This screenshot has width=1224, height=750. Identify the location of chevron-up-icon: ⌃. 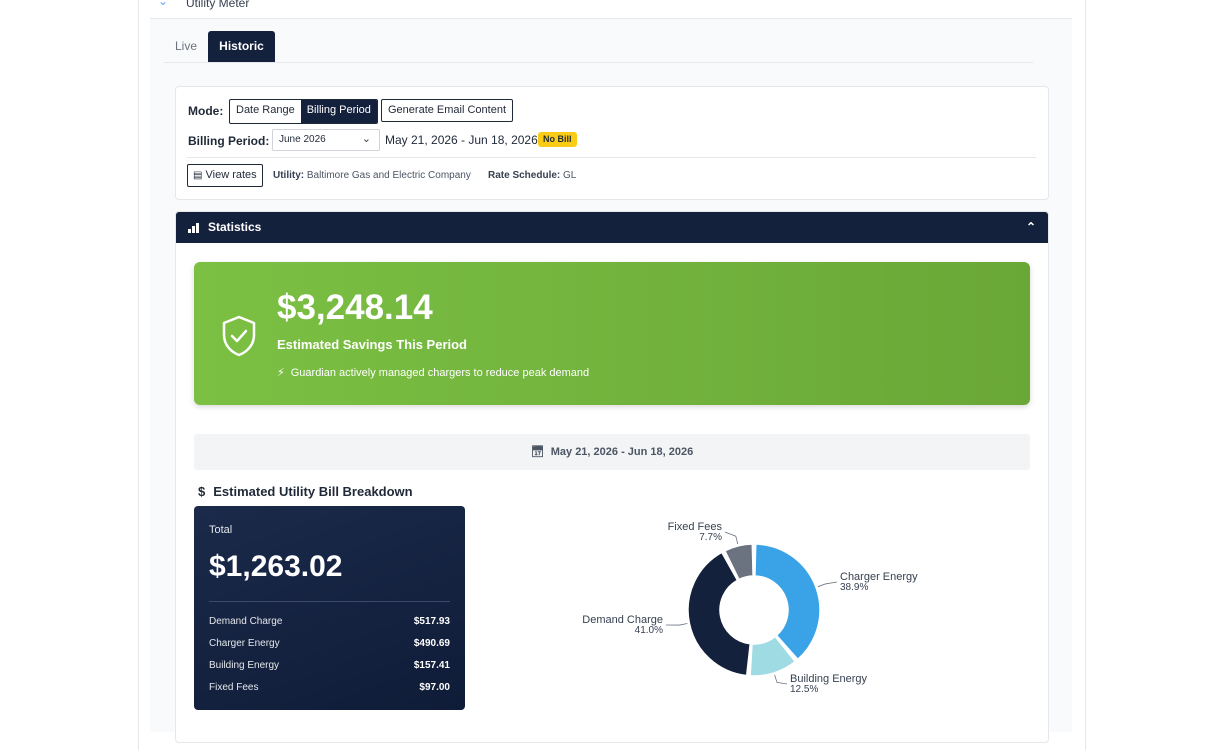
(1031, 227).